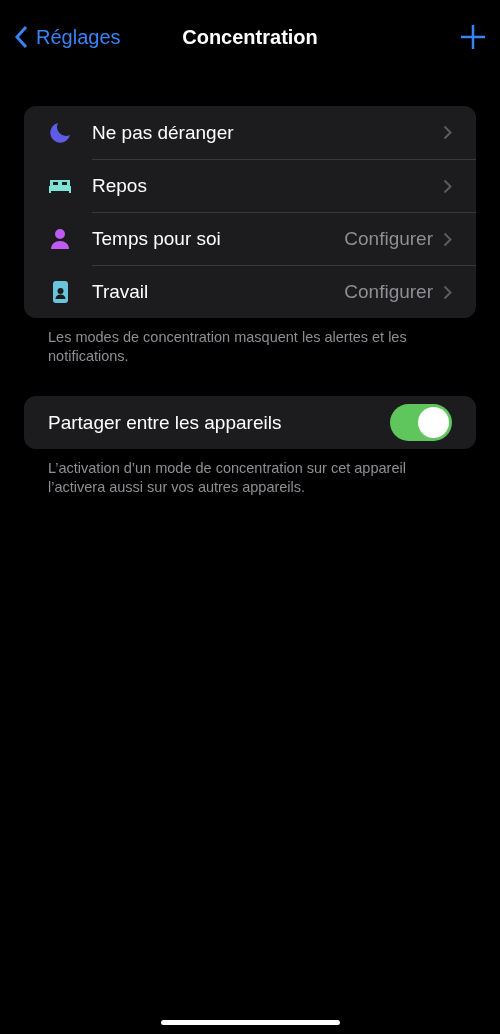 The width and height of the screenshot is (500, 1034). I want to click on share-toggle, so click(421, 422).